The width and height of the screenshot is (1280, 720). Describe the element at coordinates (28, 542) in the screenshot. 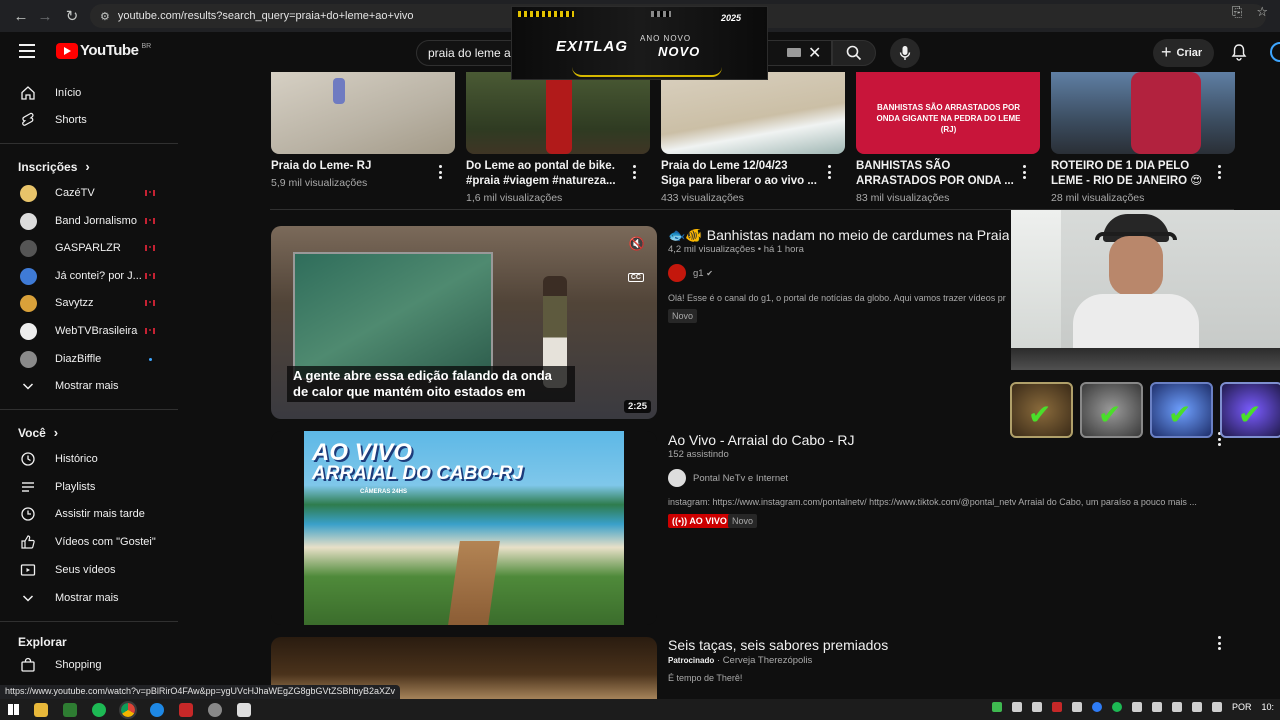

I see `like-icon` at that location.